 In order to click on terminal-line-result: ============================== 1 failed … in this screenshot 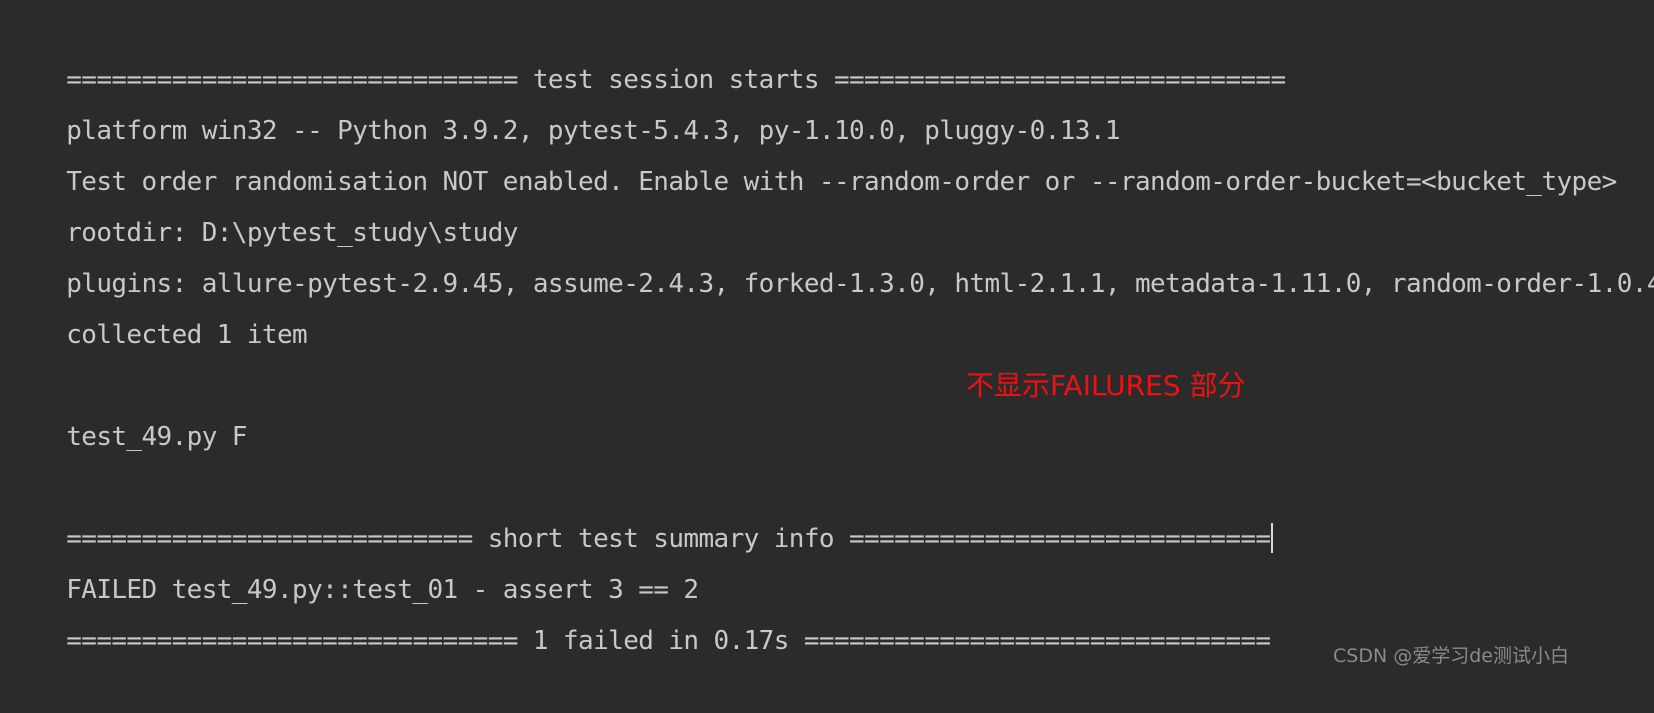, I will do `click(827, 610)`.